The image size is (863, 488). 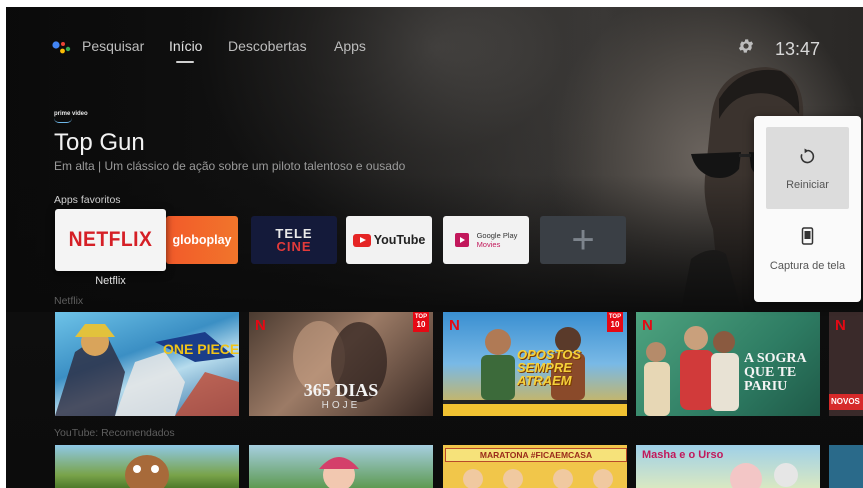 I want to click on gp-line2: Movies, so click(x=488, y=244).